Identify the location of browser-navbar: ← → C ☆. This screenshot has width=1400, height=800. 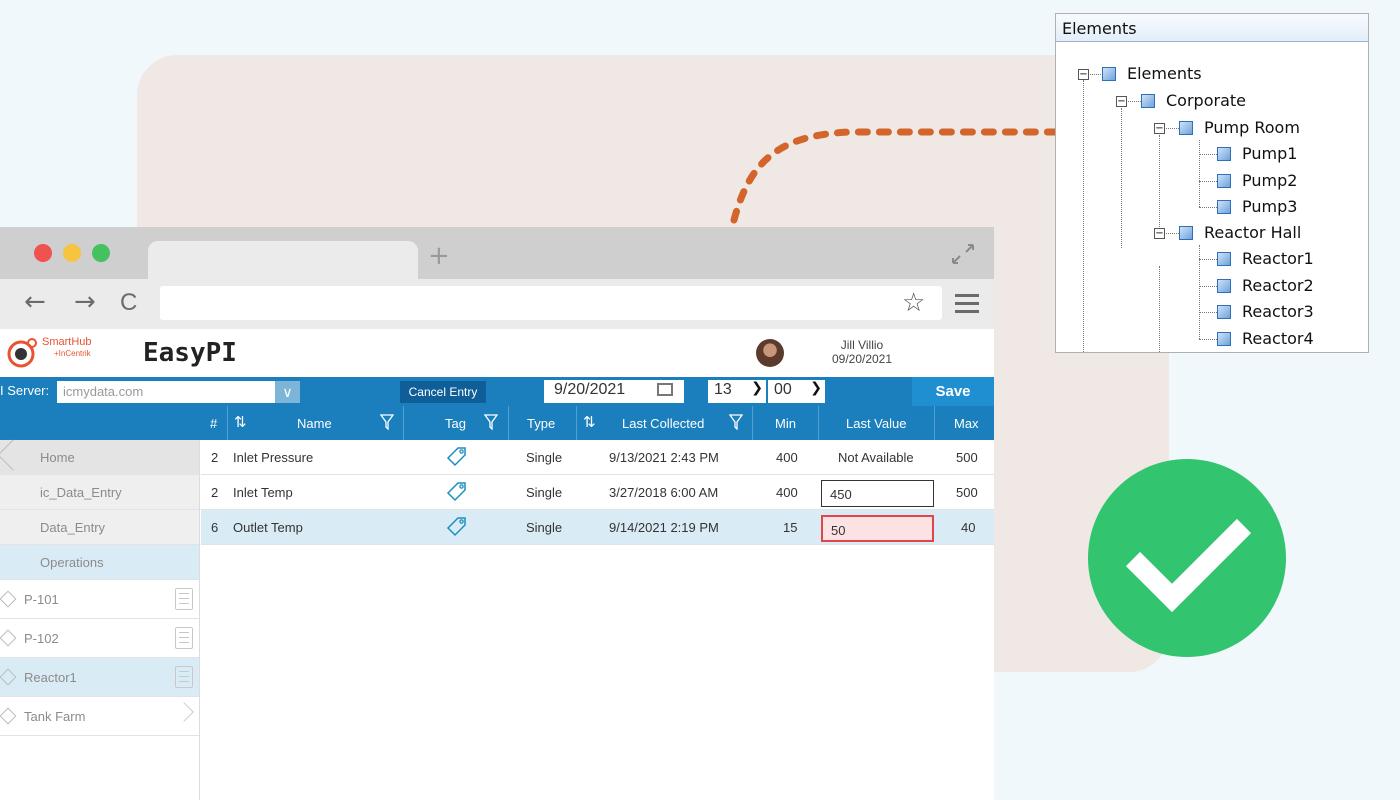
(497, 304).